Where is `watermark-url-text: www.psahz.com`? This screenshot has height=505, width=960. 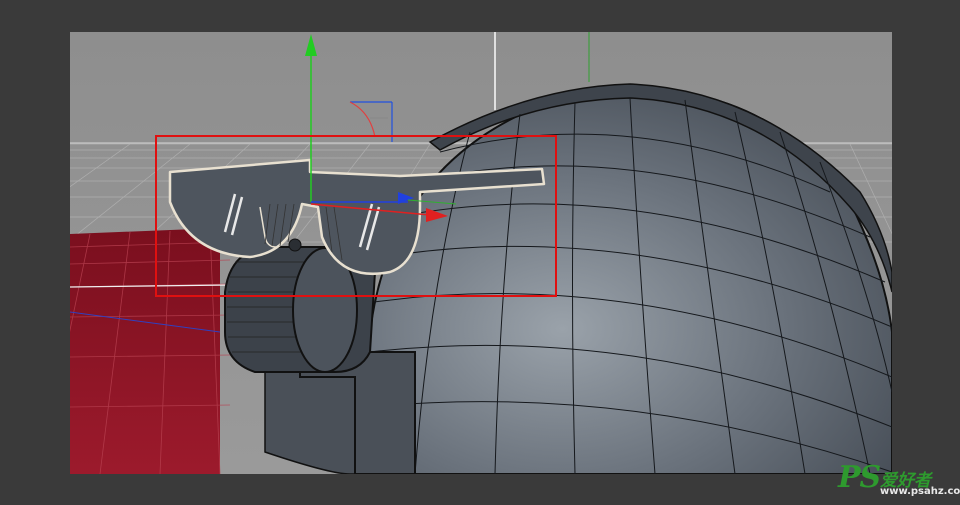
watermark-url-text: www.psahz.com is located at coordinates (920, 491).